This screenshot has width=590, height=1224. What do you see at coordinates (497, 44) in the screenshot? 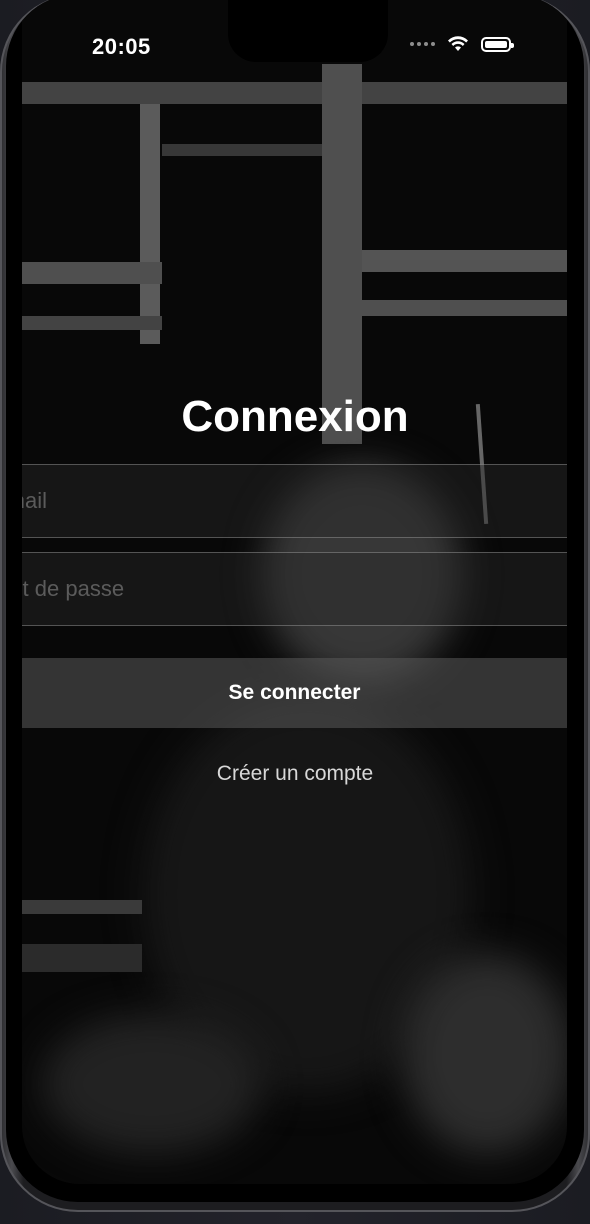
I see `battery-icon` at bounding box center [497, 44].